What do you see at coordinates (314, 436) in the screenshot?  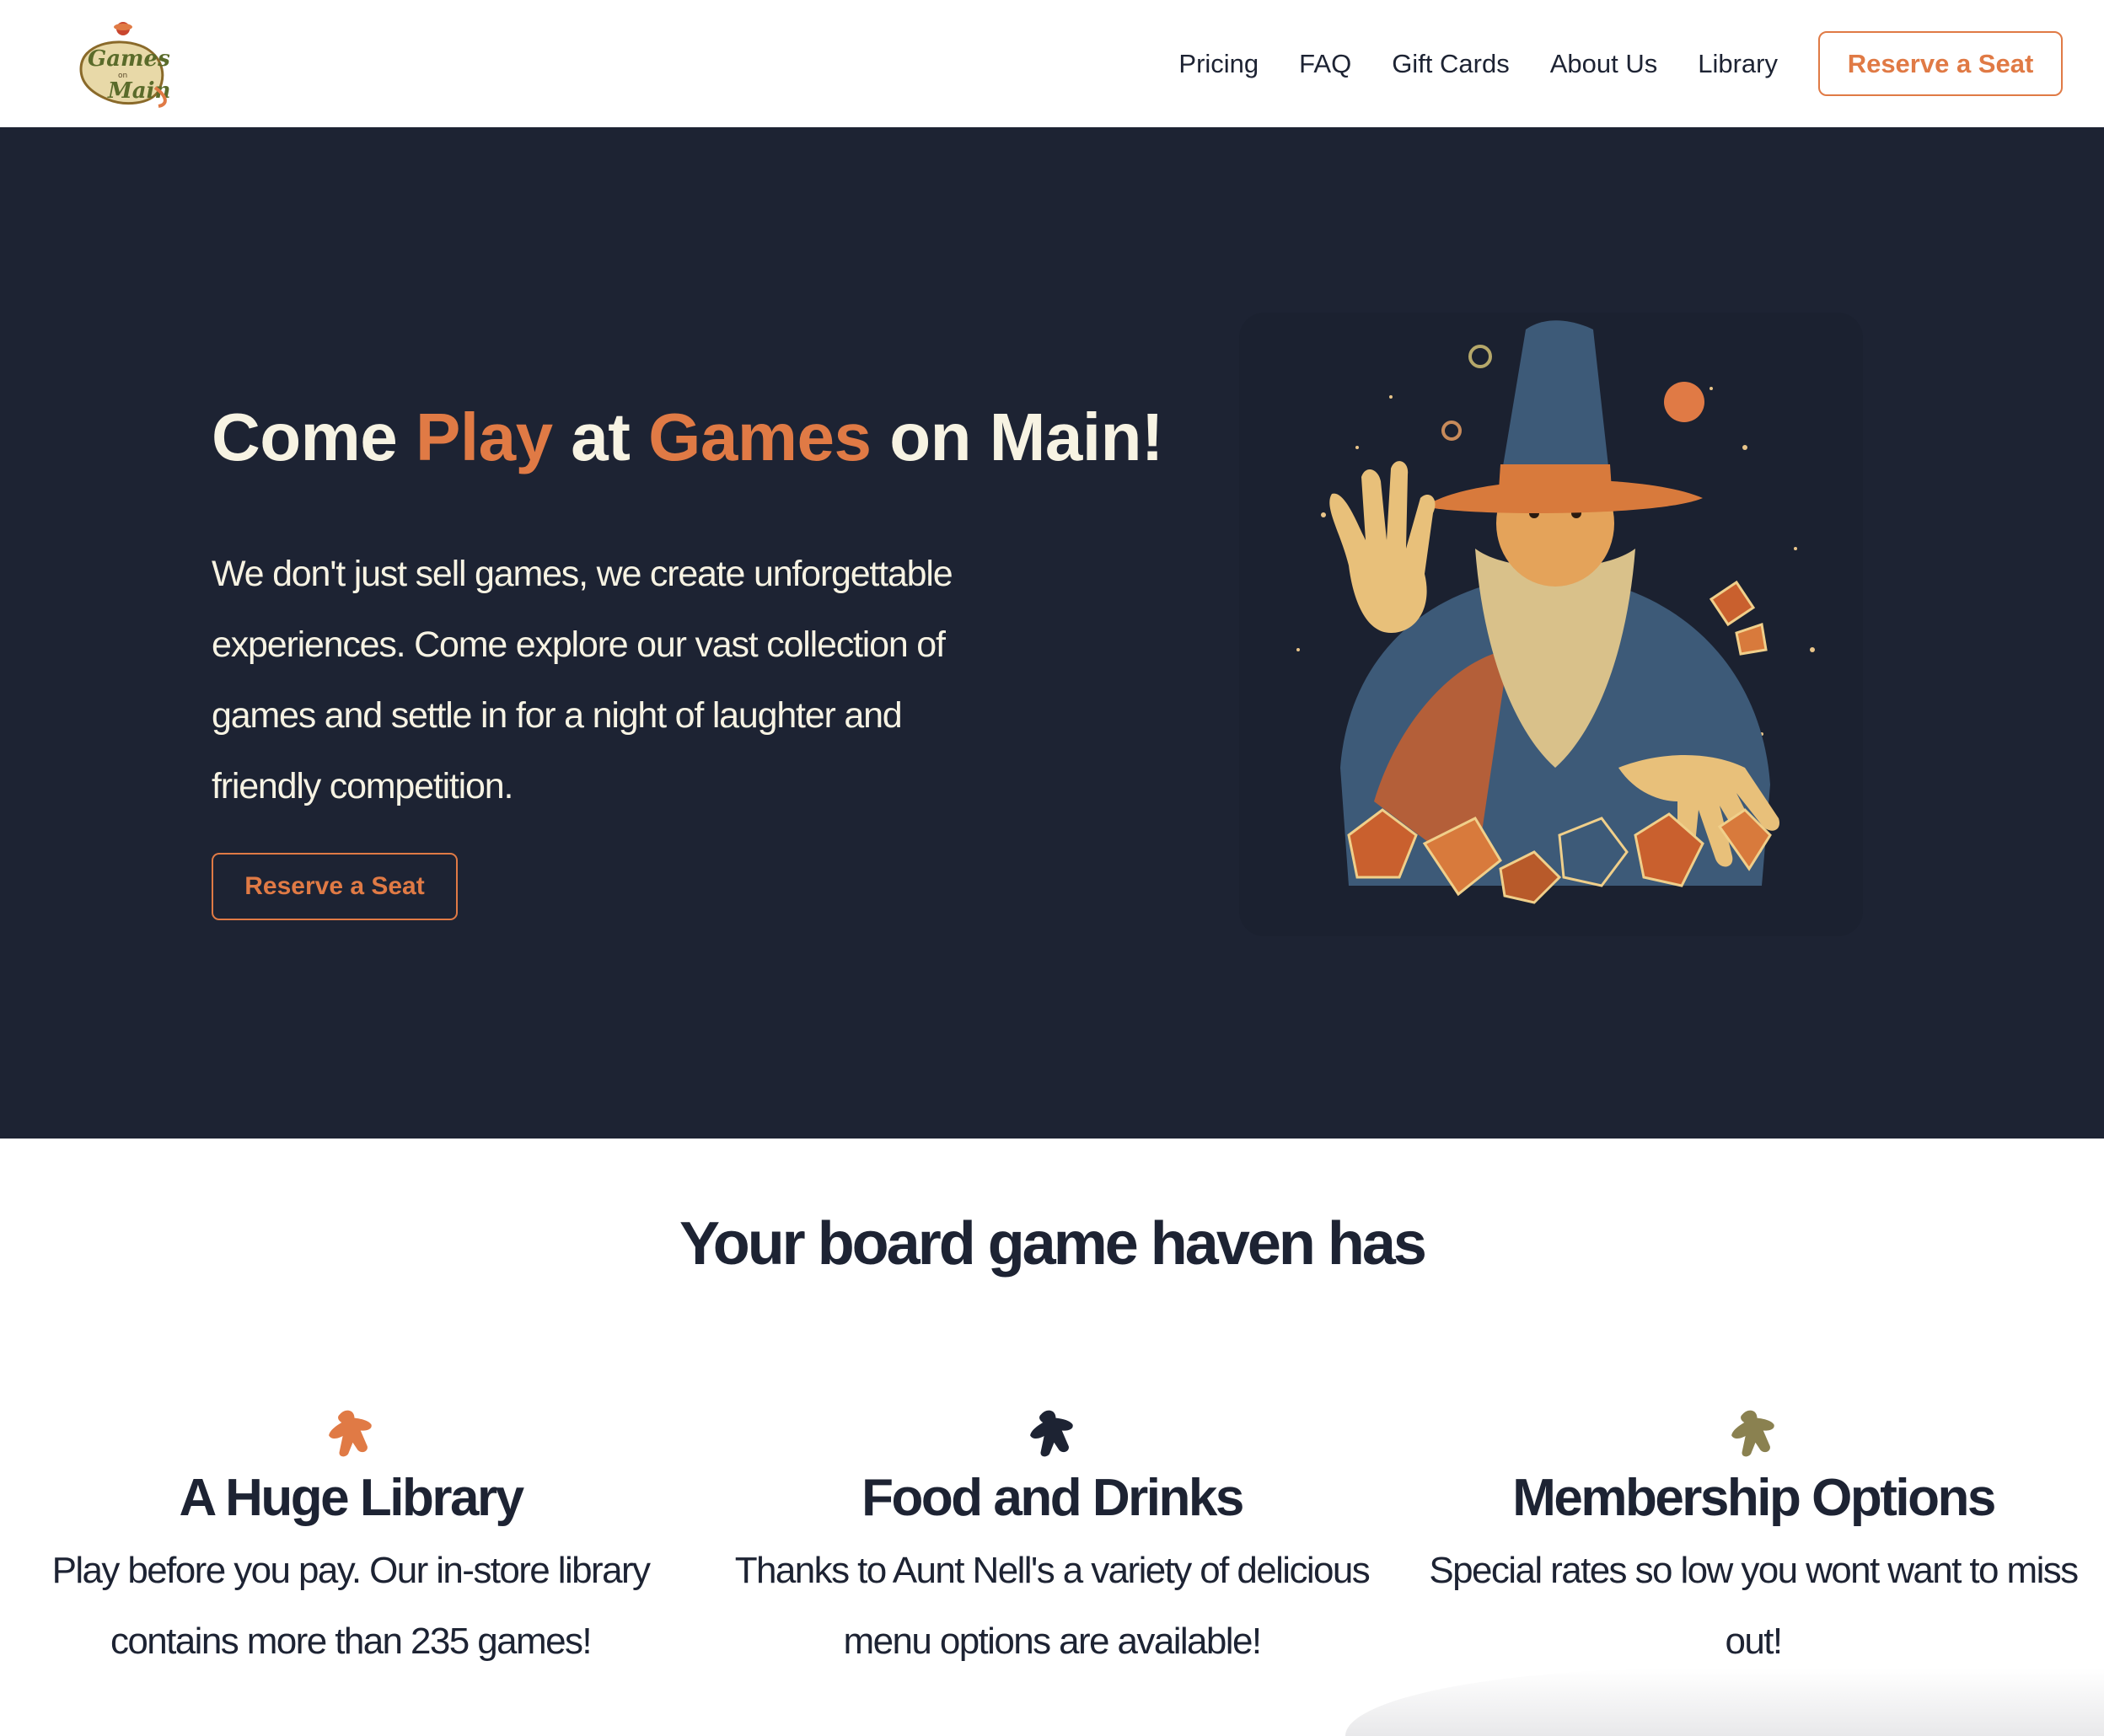 I see `hero-title-part1: Come` at bounding box center [314, 436].